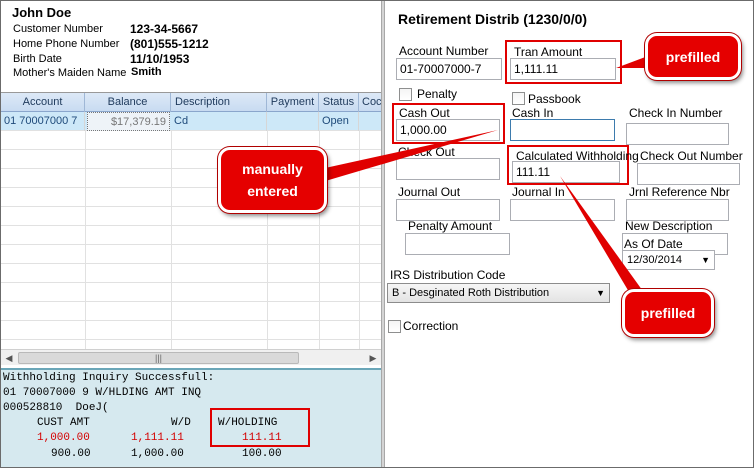 The width and height of the screenshot is (754, 468). Describe the element at coordinates (693, 56) in the screenshot. I see `prefilled-callout-1: prefilled` at that location.